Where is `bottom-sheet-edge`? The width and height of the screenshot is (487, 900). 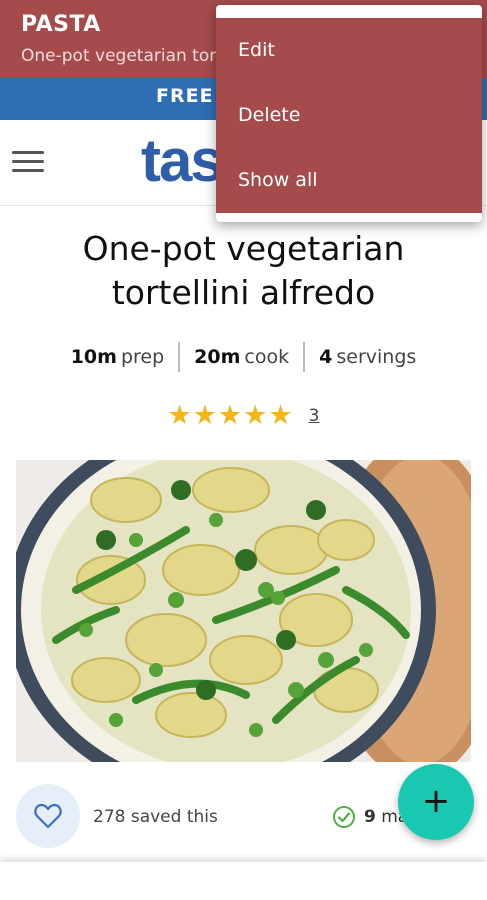 bottom-sheet-edge is located at coordinates (243, 881).